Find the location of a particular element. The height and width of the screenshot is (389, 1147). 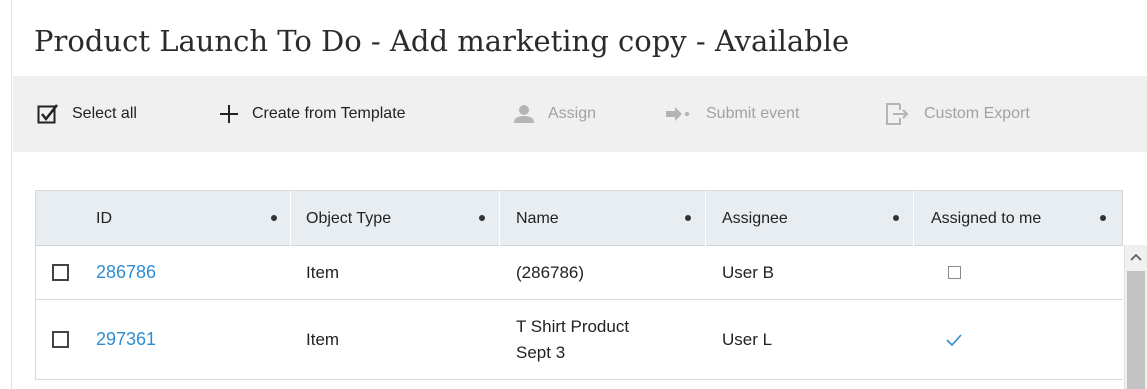

column-header-id: ID is located at coordinates (193, 218).